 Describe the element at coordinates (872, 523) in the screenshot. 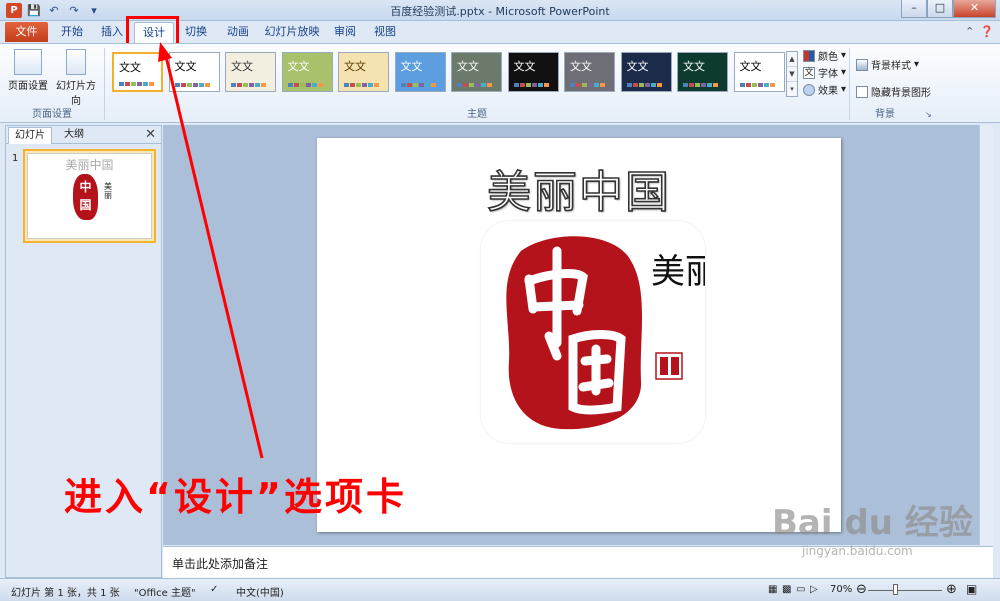

I see `watermark-brand: Bai du 经验` at that location.